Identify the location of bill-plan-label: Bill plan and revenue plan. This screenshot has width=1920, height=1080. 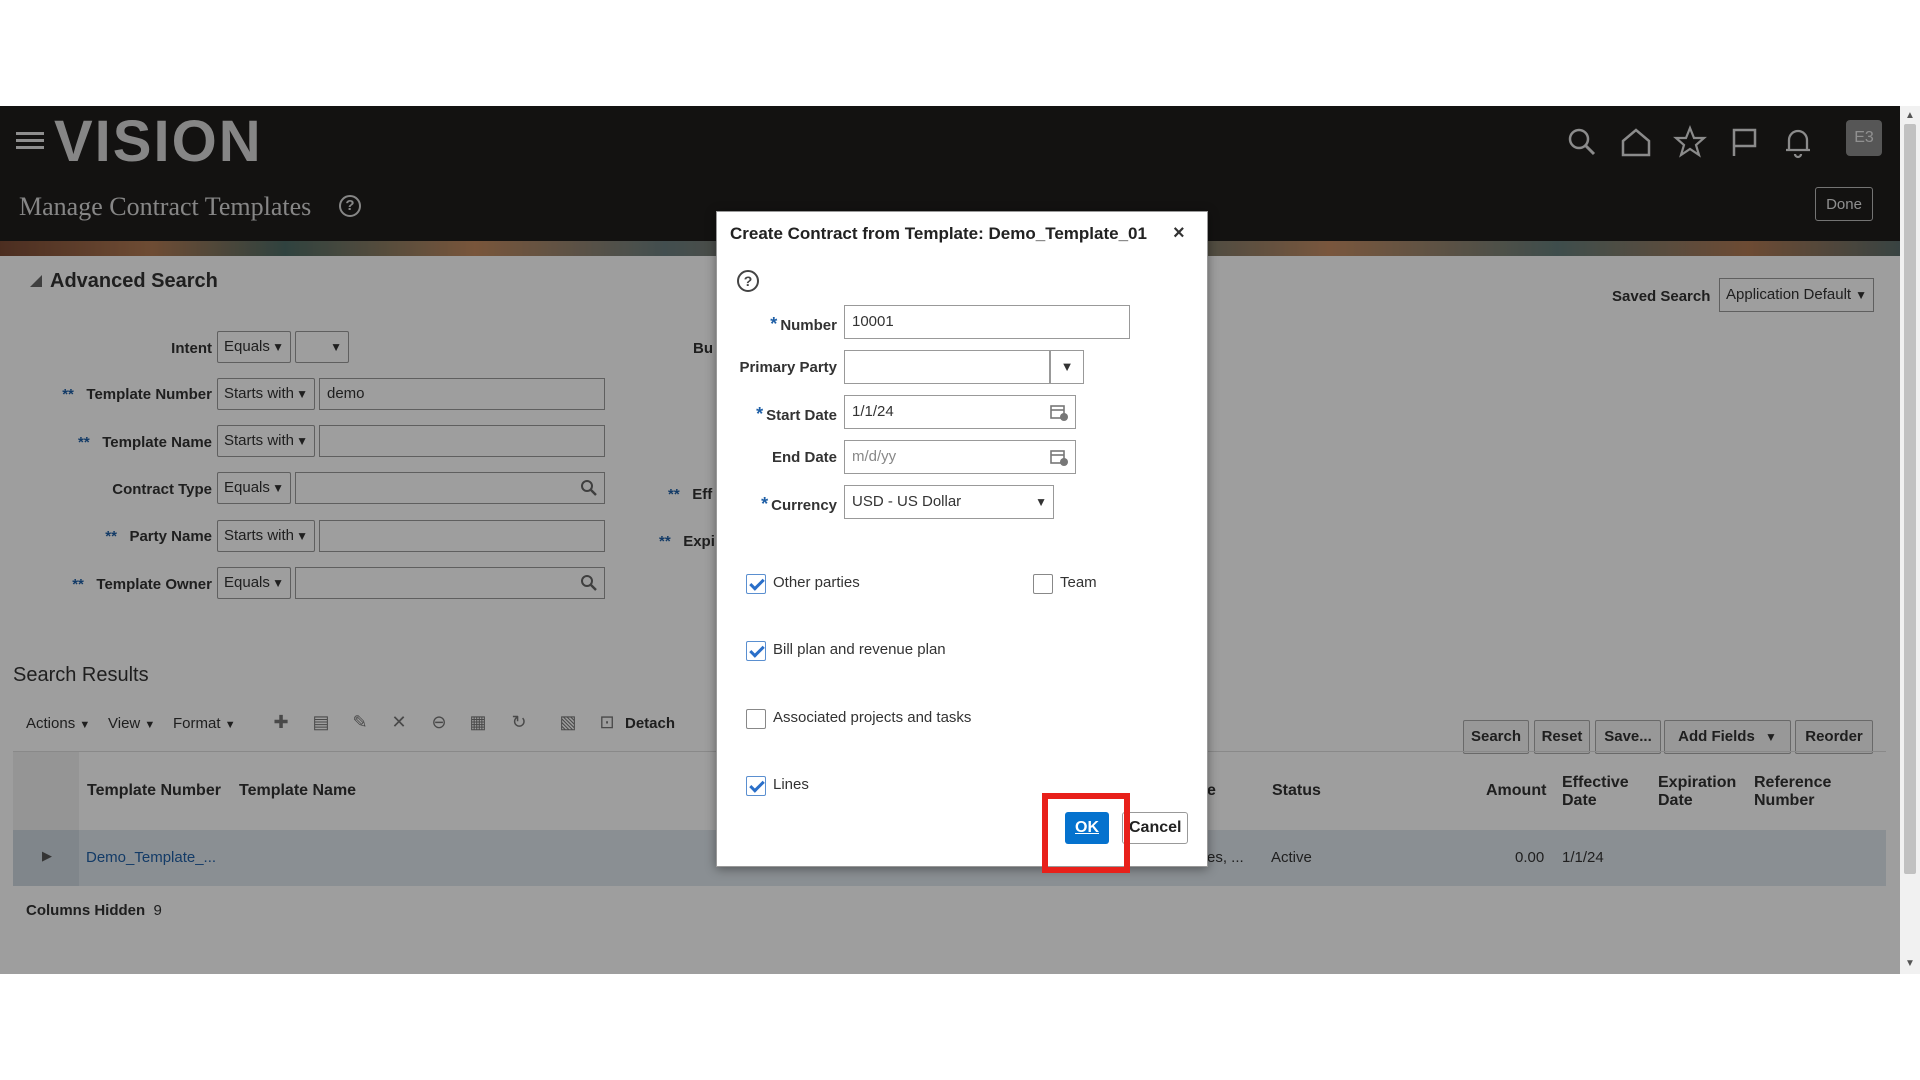
(859, 649).